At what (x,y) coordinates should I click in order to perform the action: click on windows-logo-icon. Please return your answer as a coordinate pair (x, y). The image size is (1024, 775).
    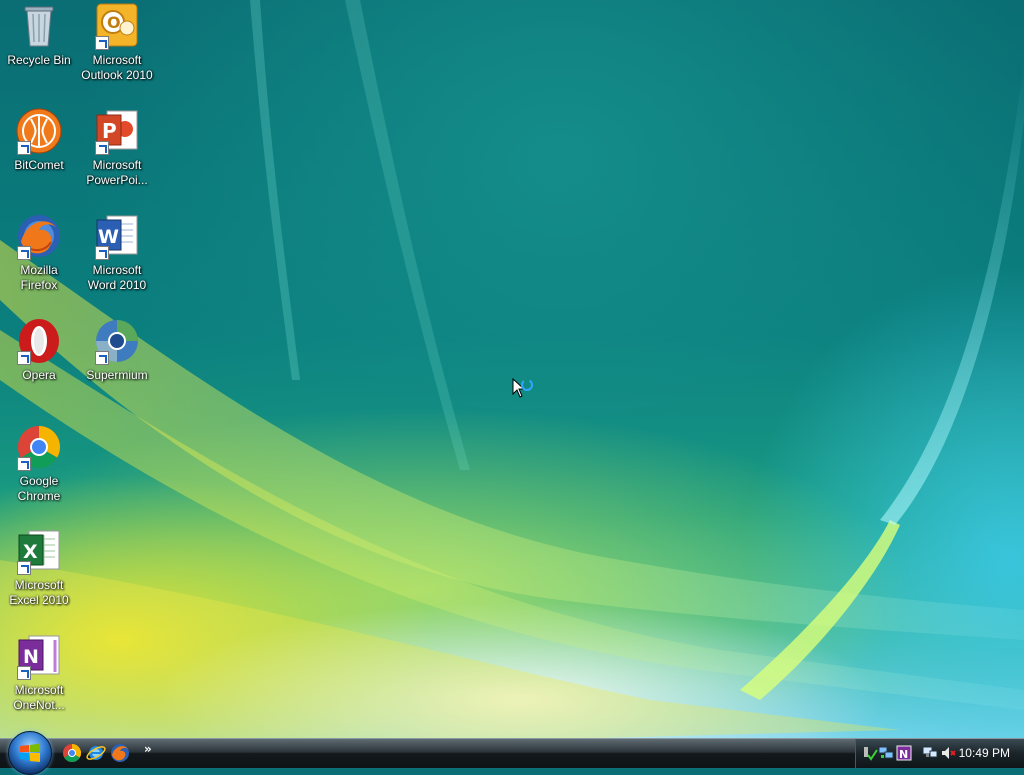
    Looking at the image, I should click on (30, 752).